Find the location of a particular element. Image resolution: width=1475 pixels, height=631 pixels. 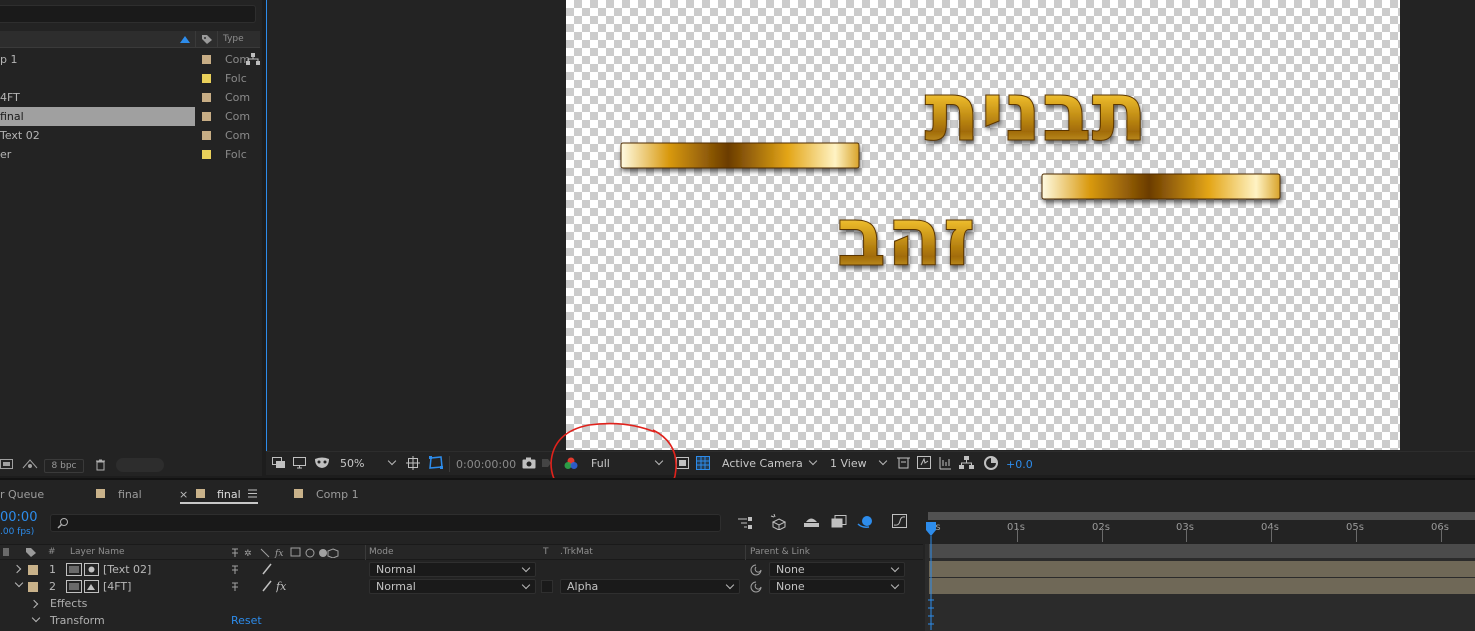

layer-row: 1 [Text 02] Normal None is located at coordinates (461, 569).